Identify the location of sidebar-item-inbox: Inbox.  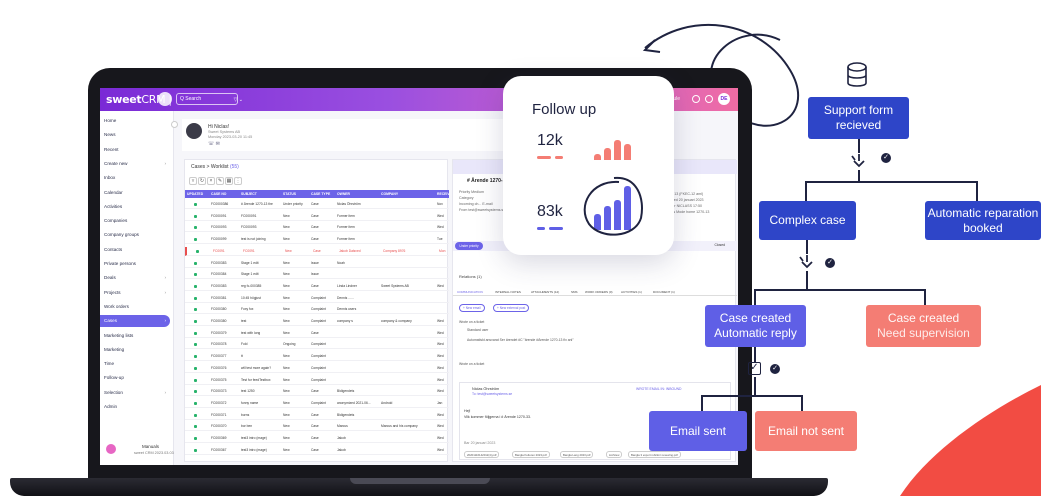
(135, 178).